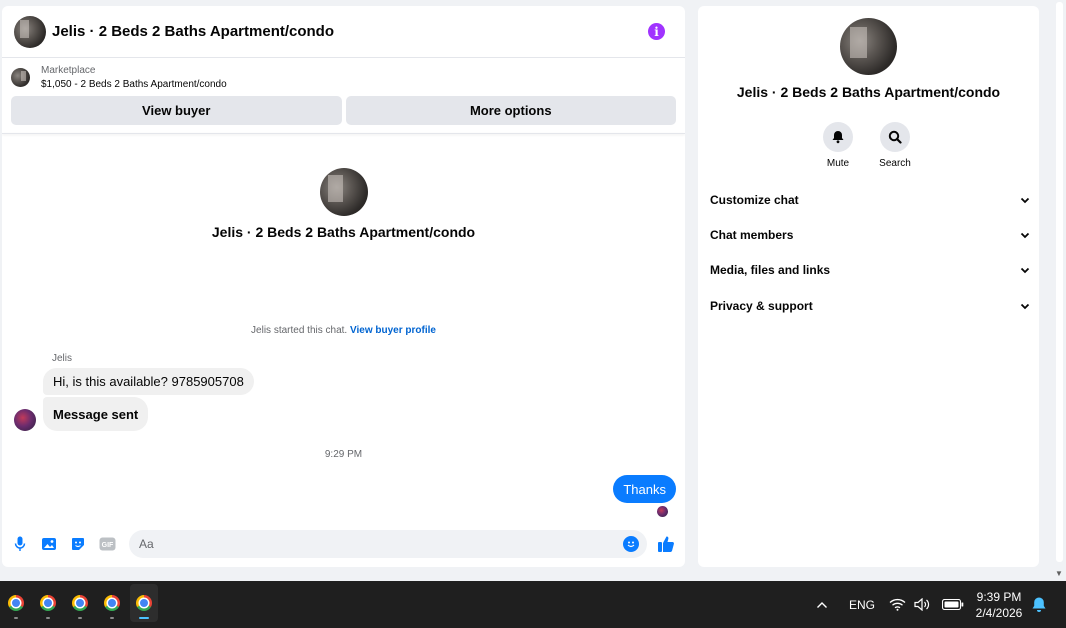  Describe the element at coordinates (62, 358) in the screenshot. I see `sender-name: Jelis` at that location.